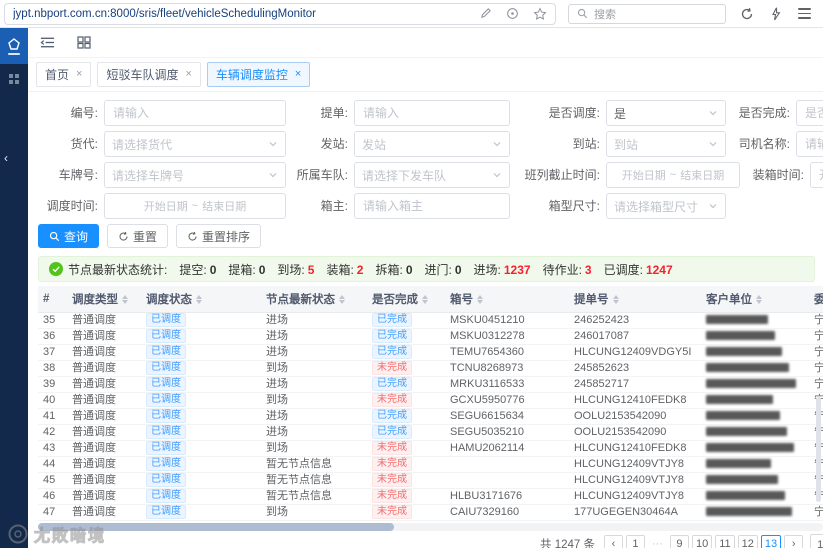  I want to click on filter-label: 班列截止时间:, so click(562, 175).